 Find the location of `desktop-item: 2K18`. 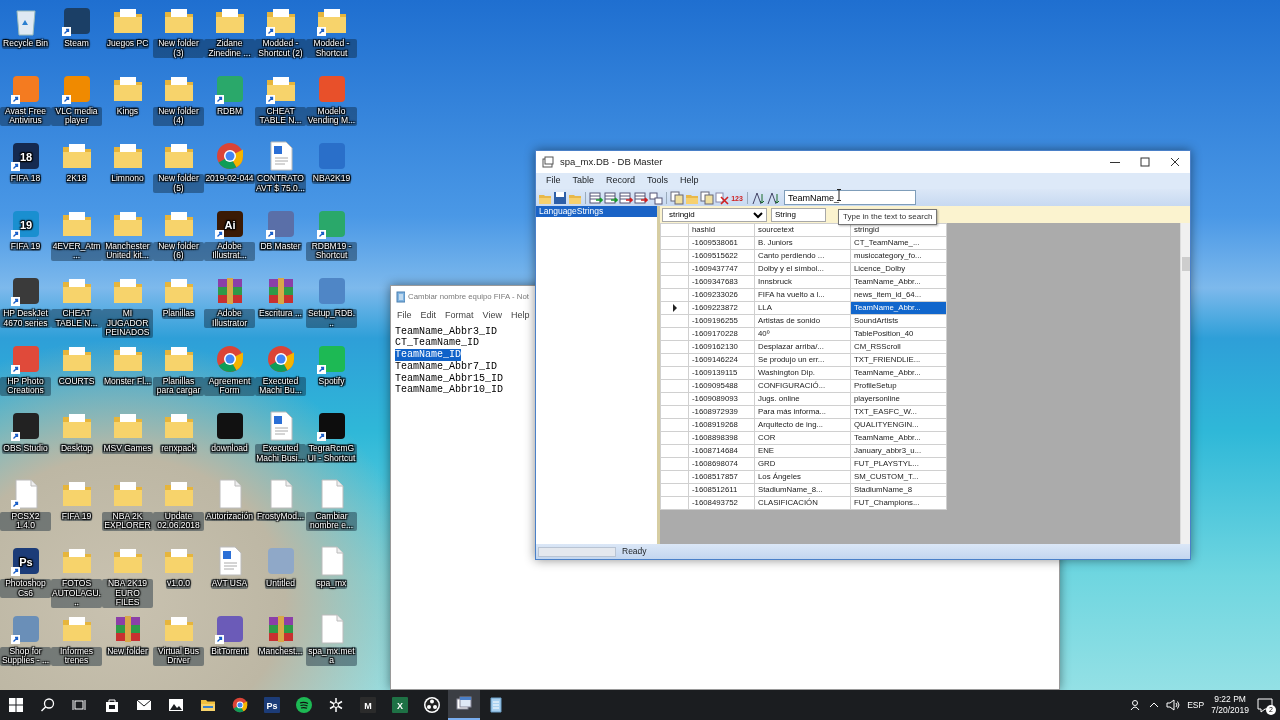

desktop-item: 2K18 is located at coordinates (76, 172).